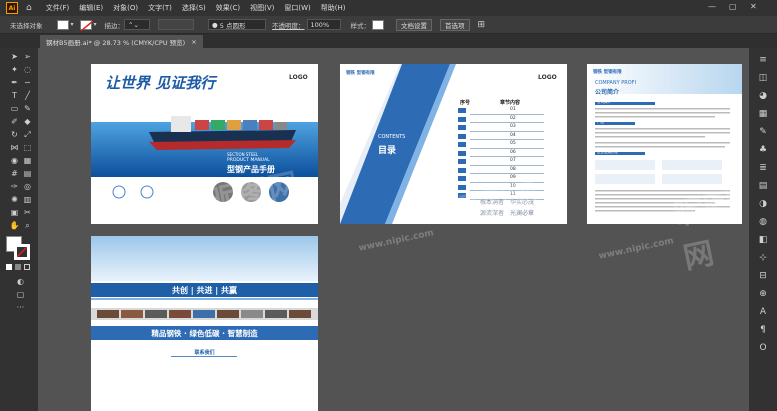 The image size is (777, 411). Describe the element at coordinates (14, 69) in the screenshot. I see `magic-wand-icon: ✦` at that location.